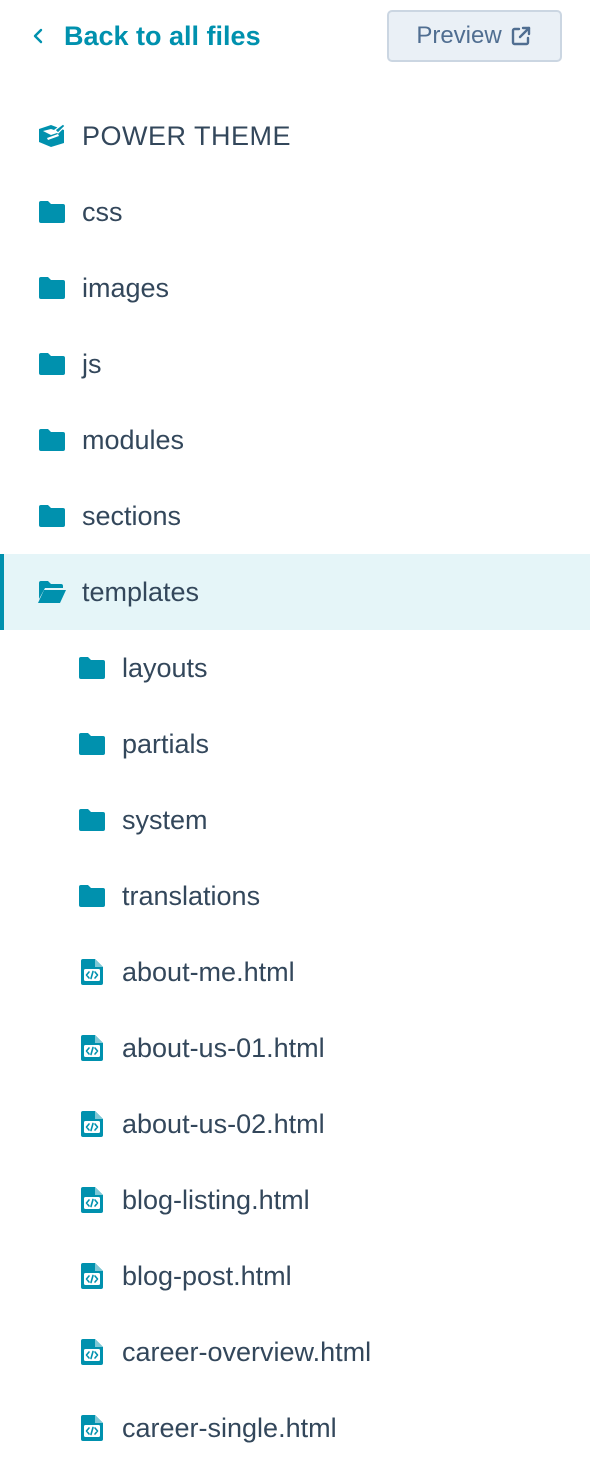  What do you see at coordinates (92, 363) in the screenshot?
I see `tree-item-label: js` at bounding box center [92, 363].